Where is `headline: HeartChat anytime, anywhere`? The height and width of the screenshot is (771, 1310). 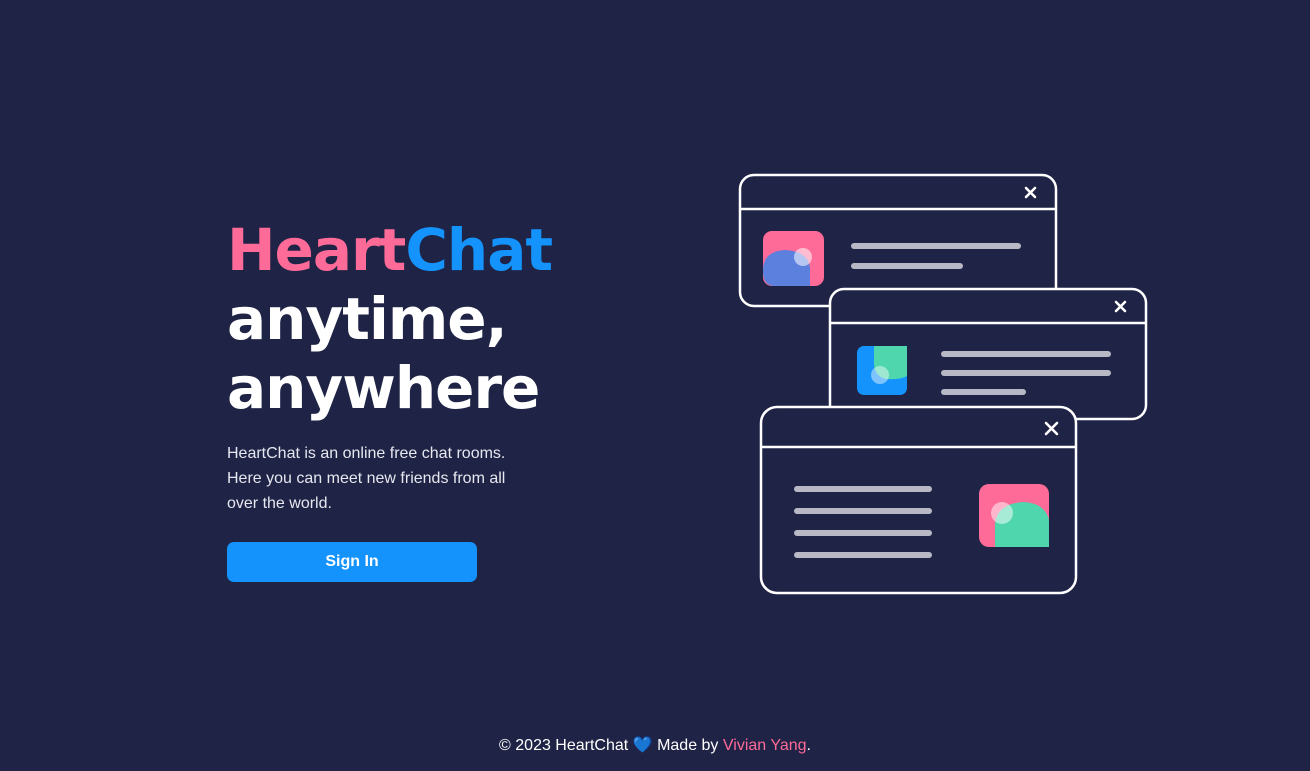
headline: HeartChat anytime, anywhere is located at coordinates (397, 319).